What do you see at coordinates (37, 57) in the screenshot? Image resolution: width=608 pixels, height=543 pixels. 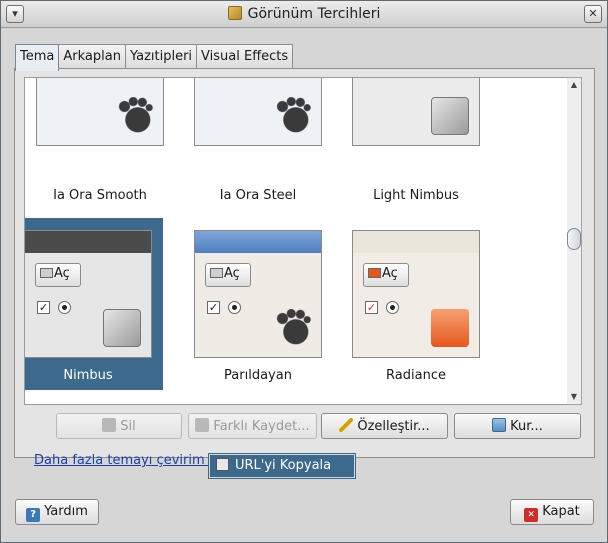 I see `tab-tema: Tema` at bounding box center [37, 57].